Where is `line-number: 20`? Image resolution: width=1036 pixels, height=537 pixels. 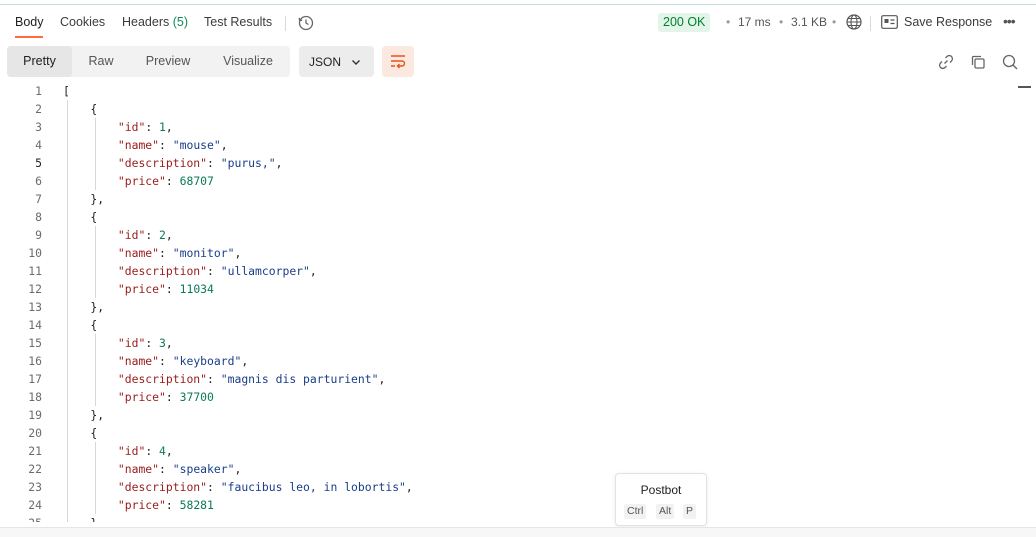 line-number: 20 is located at coordinates (35, 433).